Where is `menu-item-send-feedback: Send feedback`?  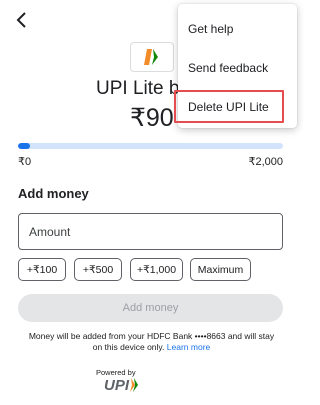 menu-item-send-feedback: Send feedback is located at coordinates (237, 68).